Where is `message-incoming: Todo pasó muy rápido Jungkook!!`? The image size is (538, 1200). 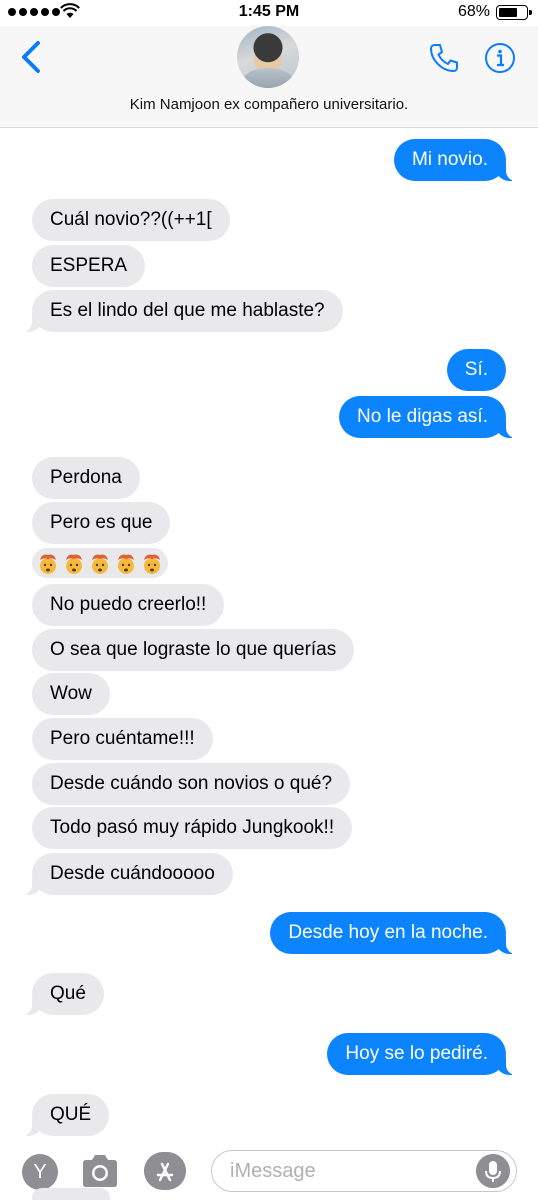
message-incoming: Todo pasó muy rápido Jungkook!! is located at coordinates (192, 828).